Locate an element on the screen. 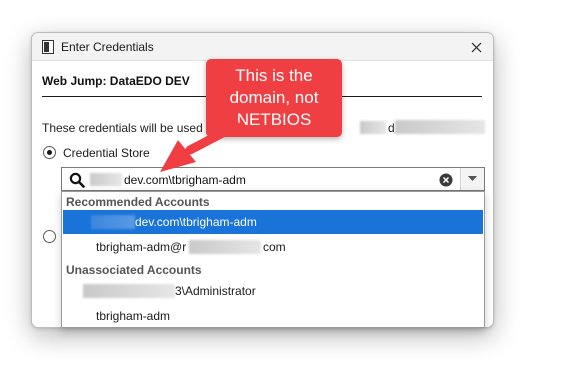 The height and width of the screenshot is (388, 578). list-item-text-prefix: tbrigham-adm@r is located at coordinates (141, 247).